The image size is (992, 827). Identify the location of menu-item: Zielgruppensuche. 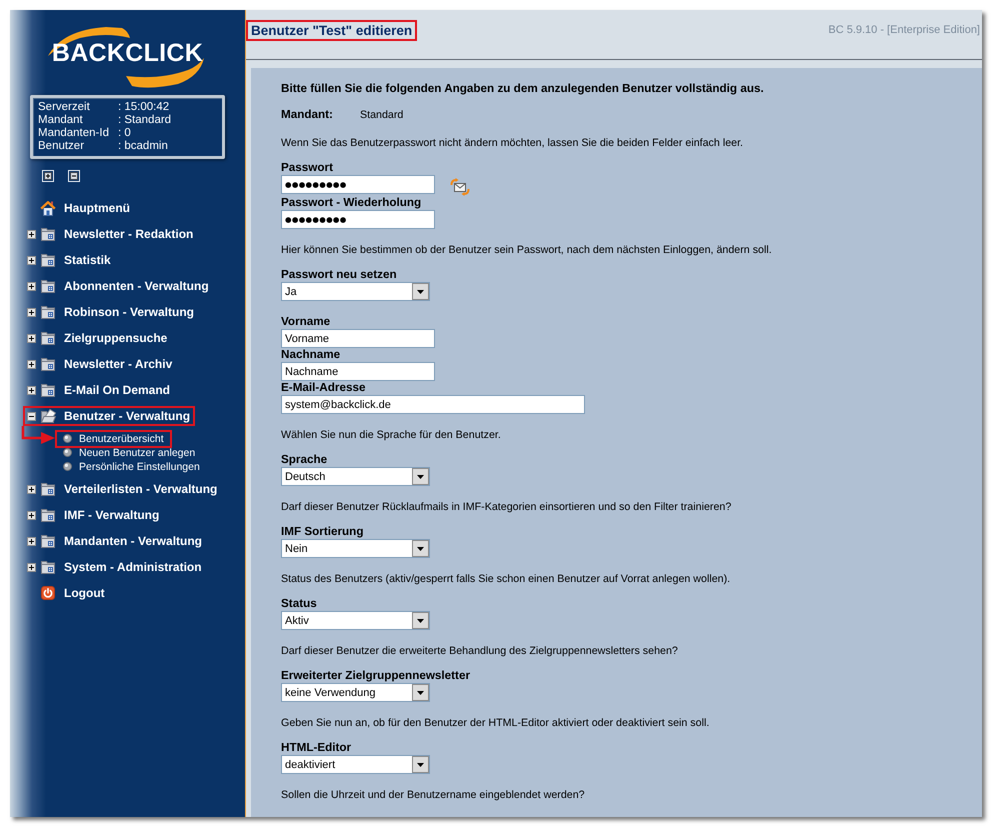
(97, 338).